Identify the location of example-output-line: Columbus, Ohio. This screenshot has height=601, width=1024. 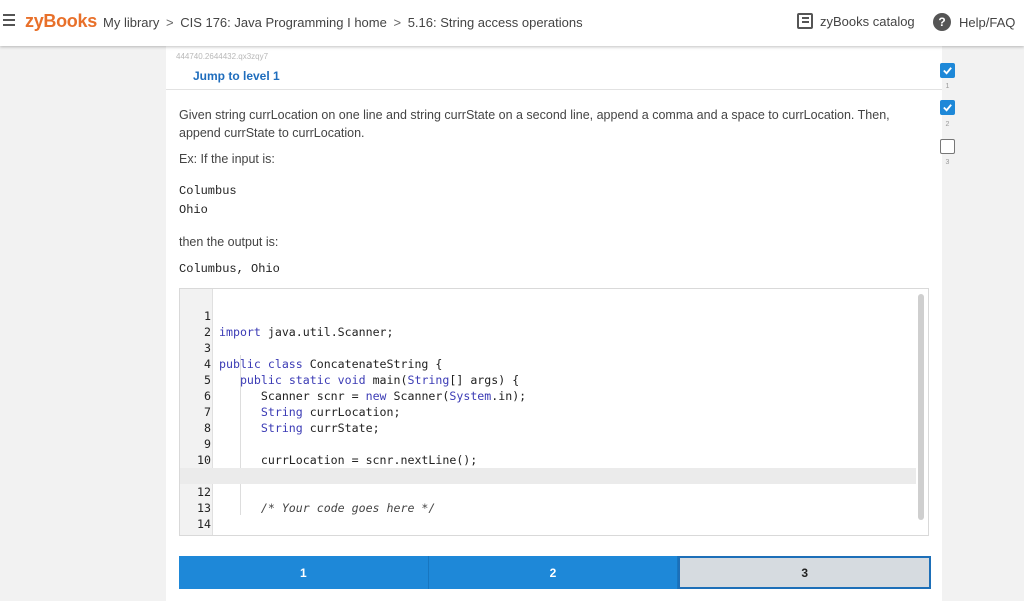
(229, 269).